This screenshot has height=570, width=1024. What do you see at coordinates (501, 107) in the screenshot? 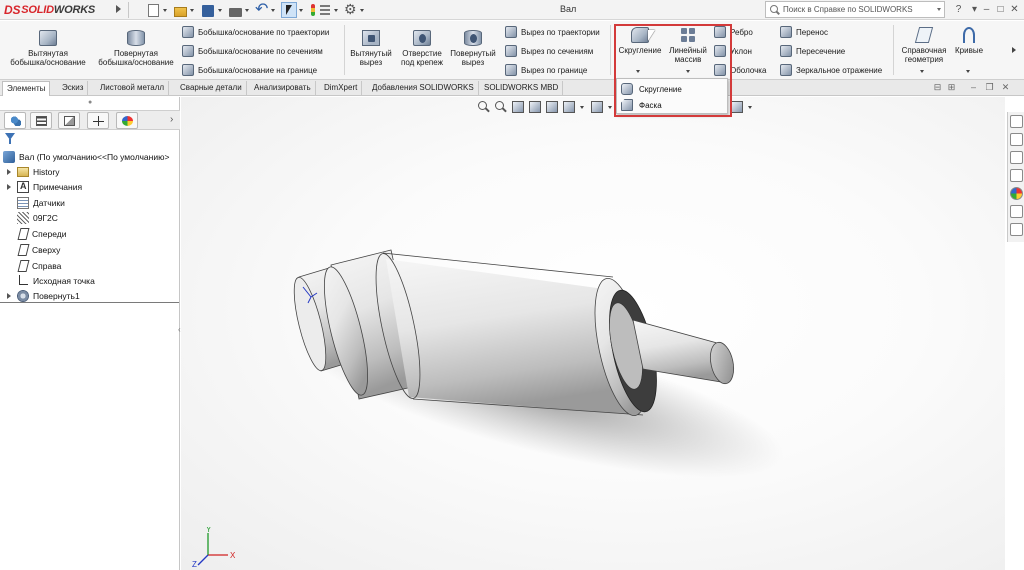
I see `zoom-to-area-icon` at bounding box center [501, 107].